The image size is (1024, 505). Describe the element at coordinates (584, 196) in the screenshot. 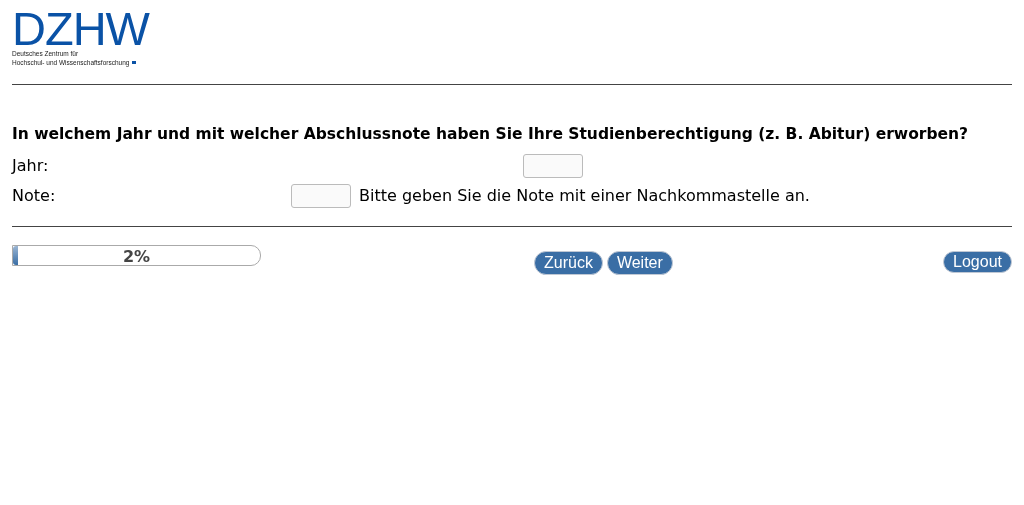

I see `field-hint: Bitte geben Sie die Note mit einer Nachkommastelle an.` at that location.